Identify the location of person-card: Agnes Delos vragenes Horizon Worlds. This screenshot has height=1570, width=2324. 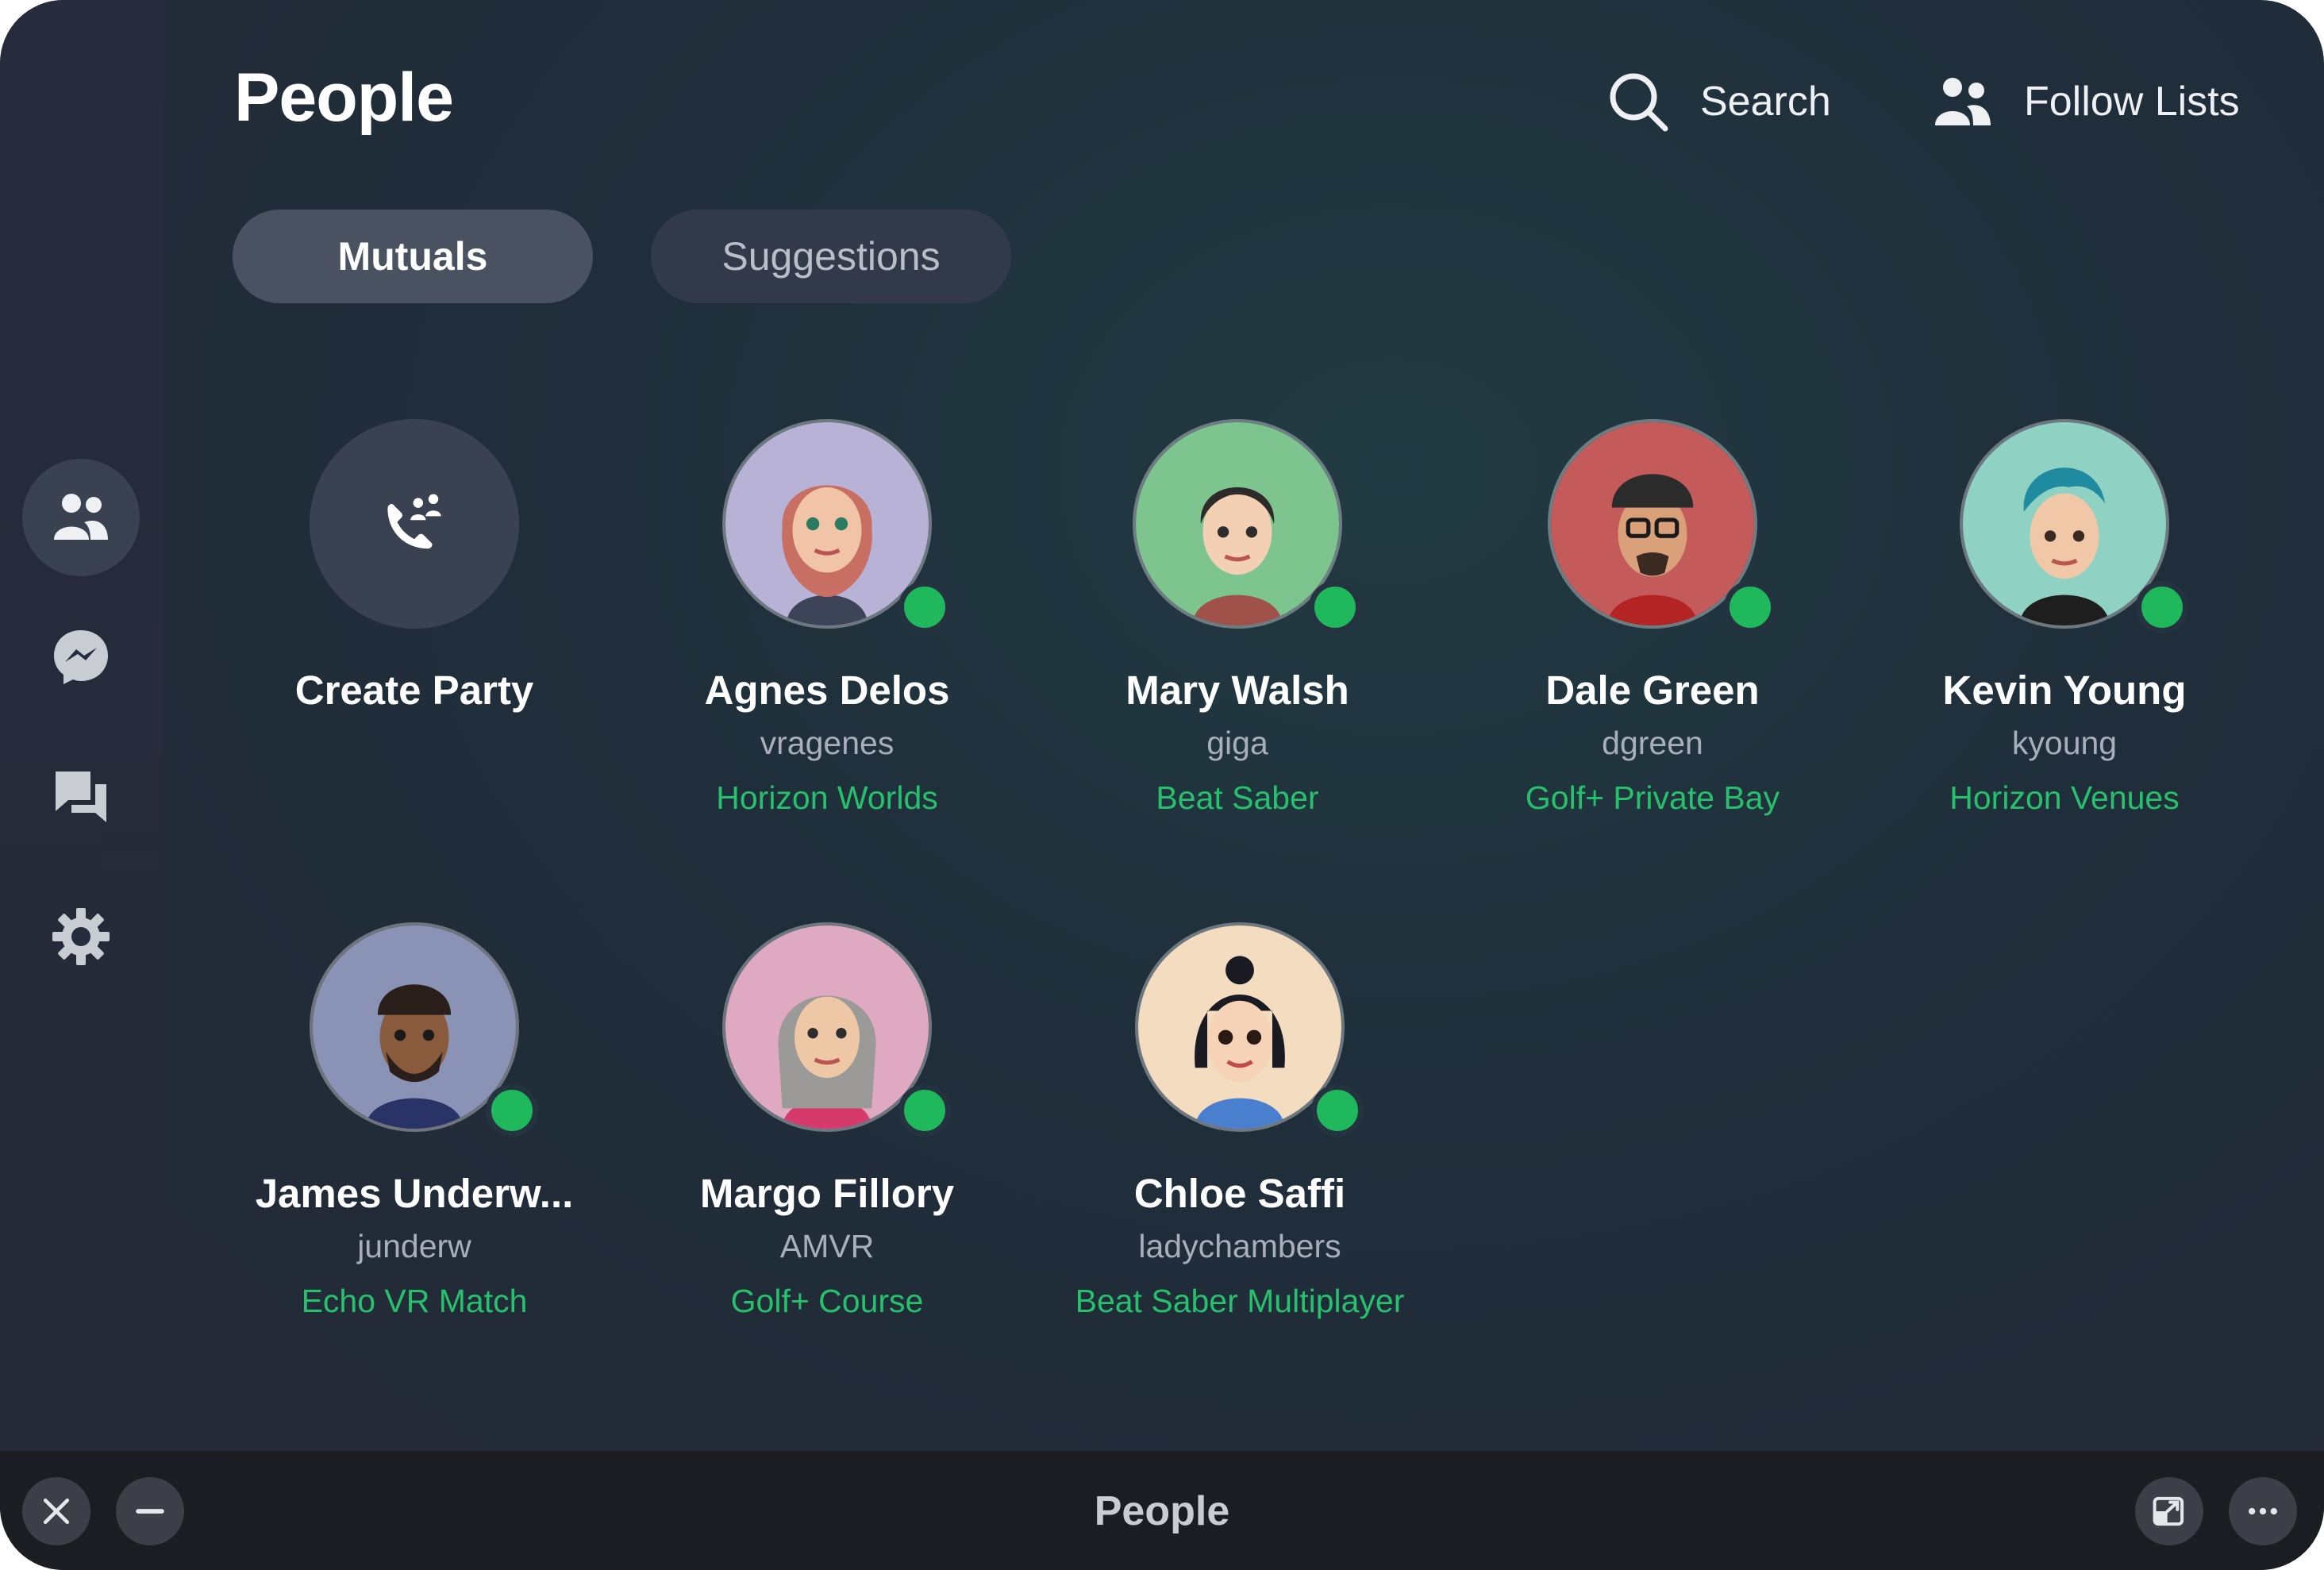
(827, 618).